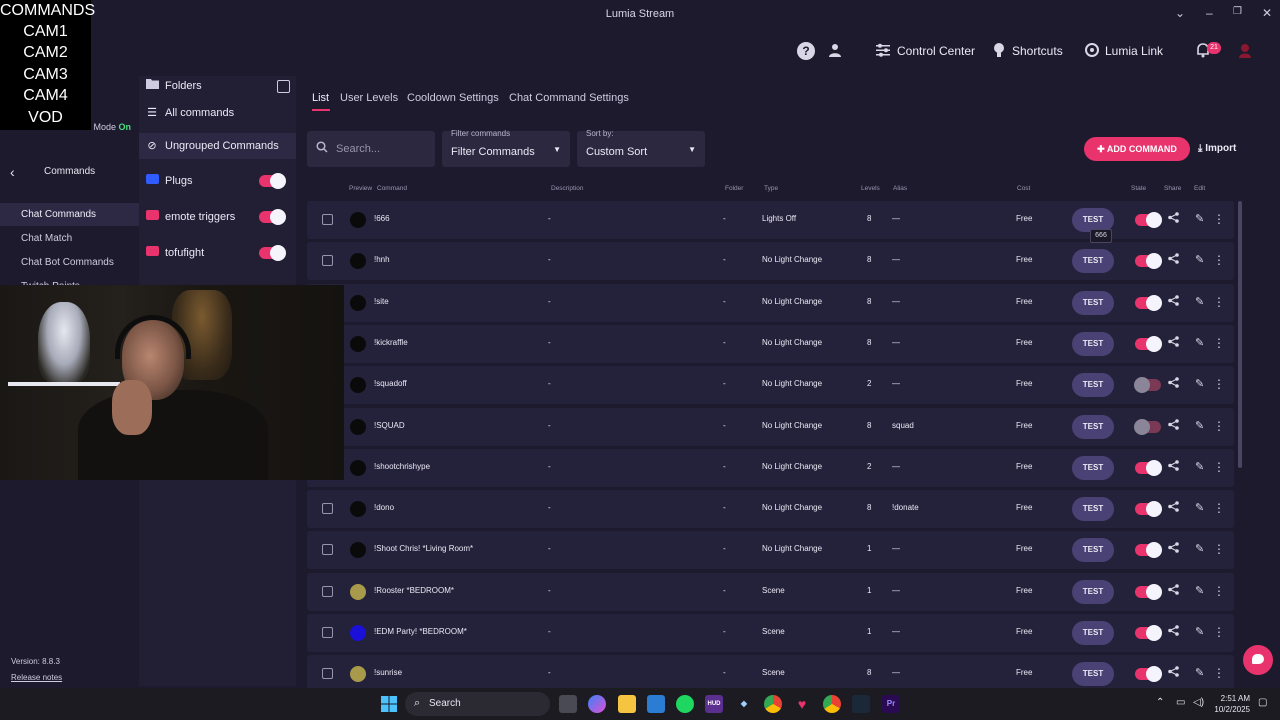 The width and height of the screenshot is (1280, 720). Describe the element at coordinates (1092, 51) in the screenshot. I see `lumia-link-icon` at that location.